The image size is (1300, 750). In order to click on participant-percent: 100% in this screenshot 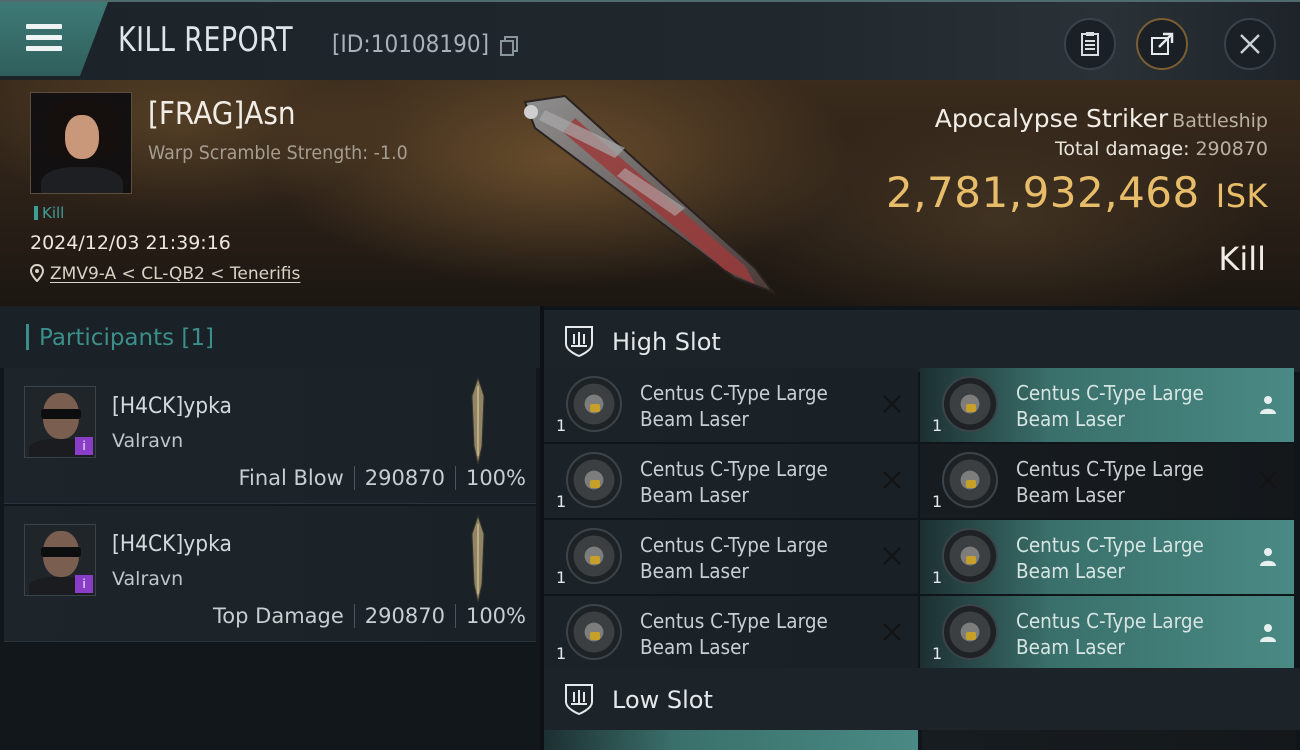, I will do `click(495, 478)`.